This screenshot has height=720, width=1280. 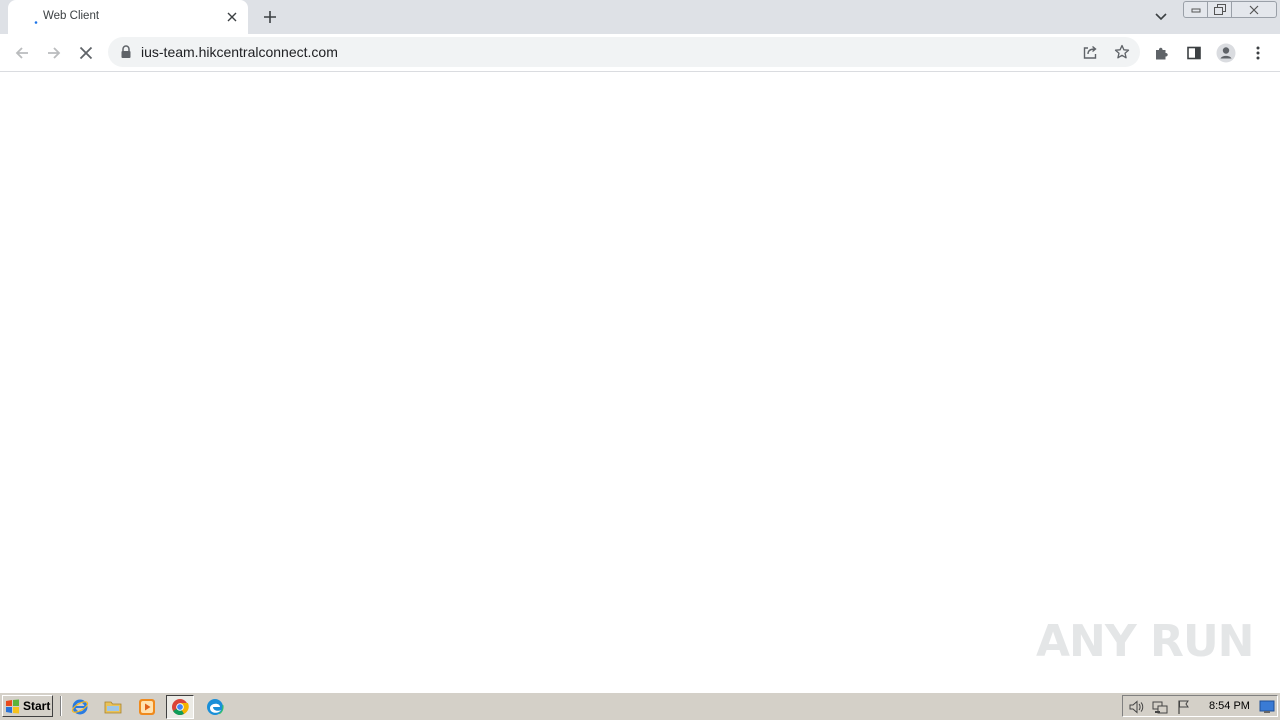 What do you see at coordinates (640, 706) in the screenshot?
I see `windows-taskbar: Start 8:54 PM` at bounding box center [640, 706].